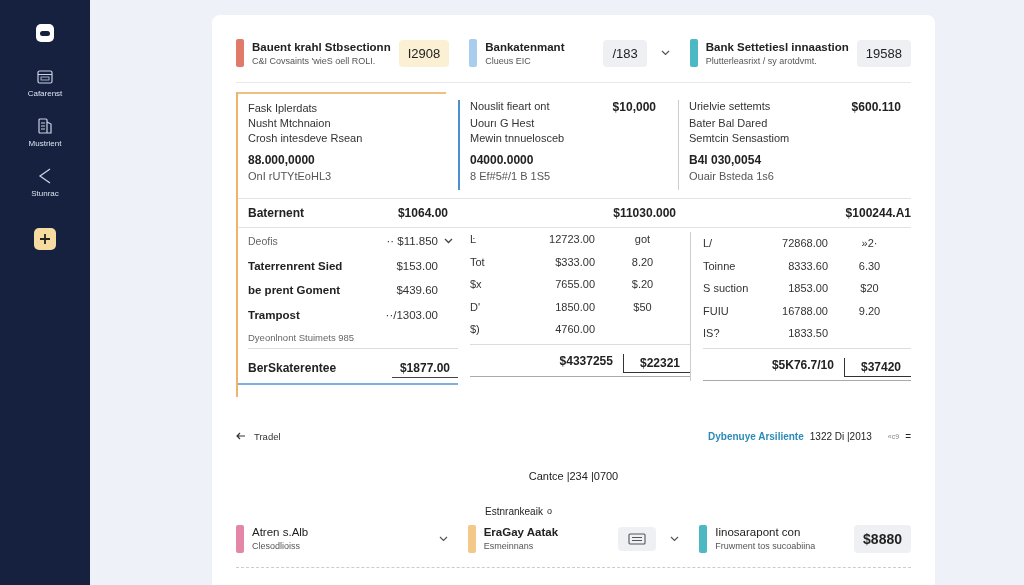 Image resolution: width=1024 pixels, height=585 pixels. I want to click on total-amount: $1877.00, so click(424, 369).